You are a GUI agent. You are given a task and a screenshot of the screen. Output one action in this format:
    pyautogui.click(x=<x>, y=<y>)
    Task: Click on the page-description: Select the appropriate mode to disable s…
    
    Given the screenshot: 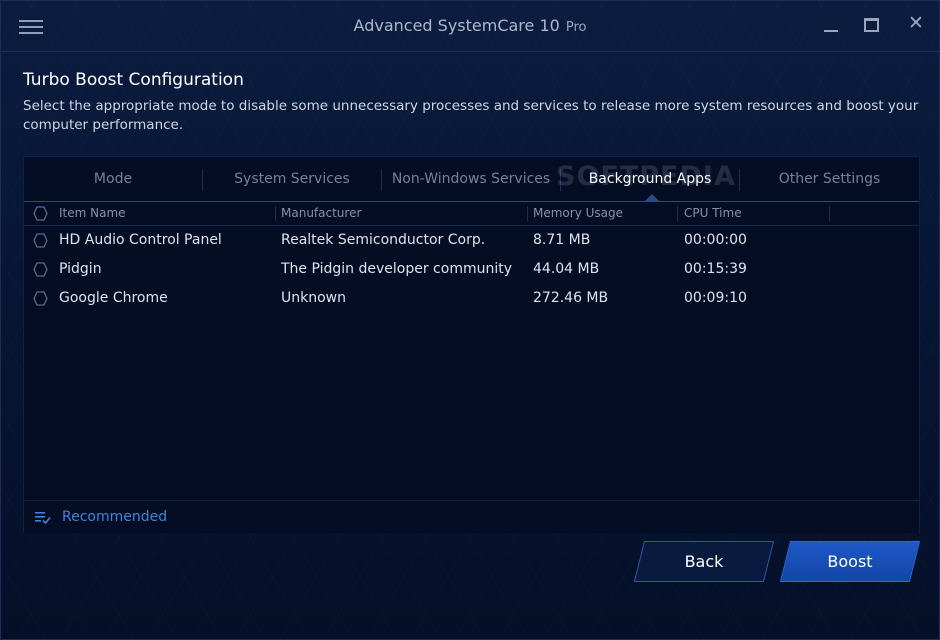 What is the action you would take?
    pyautogui.click(x=471, y=115)
    